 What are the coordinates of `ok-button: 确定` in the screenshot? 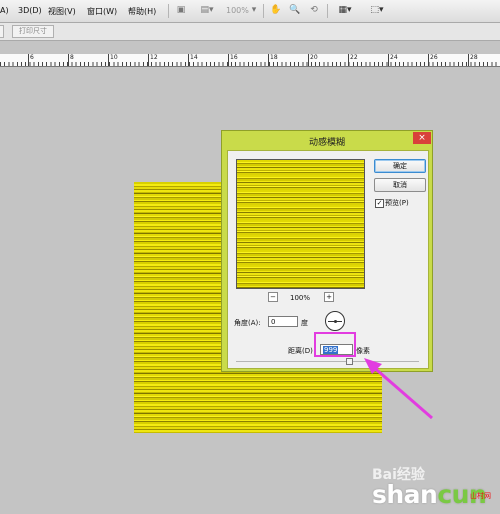 It's located at (400, 166).